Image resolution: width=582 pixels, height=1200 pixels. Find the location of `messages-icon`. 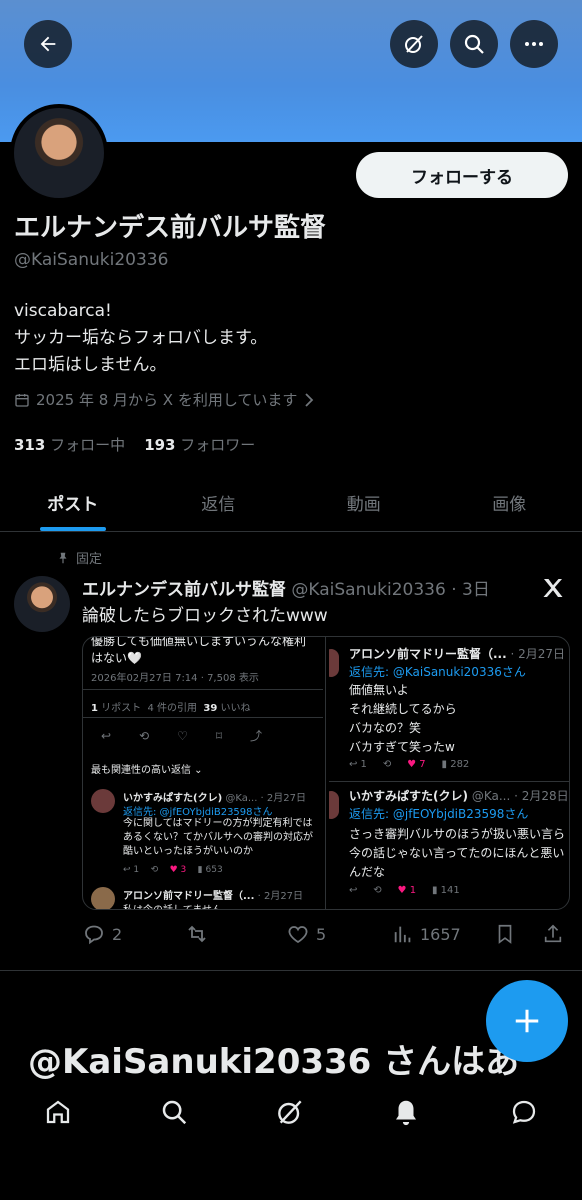

messages-icon is located at coordinates (524, 1112).